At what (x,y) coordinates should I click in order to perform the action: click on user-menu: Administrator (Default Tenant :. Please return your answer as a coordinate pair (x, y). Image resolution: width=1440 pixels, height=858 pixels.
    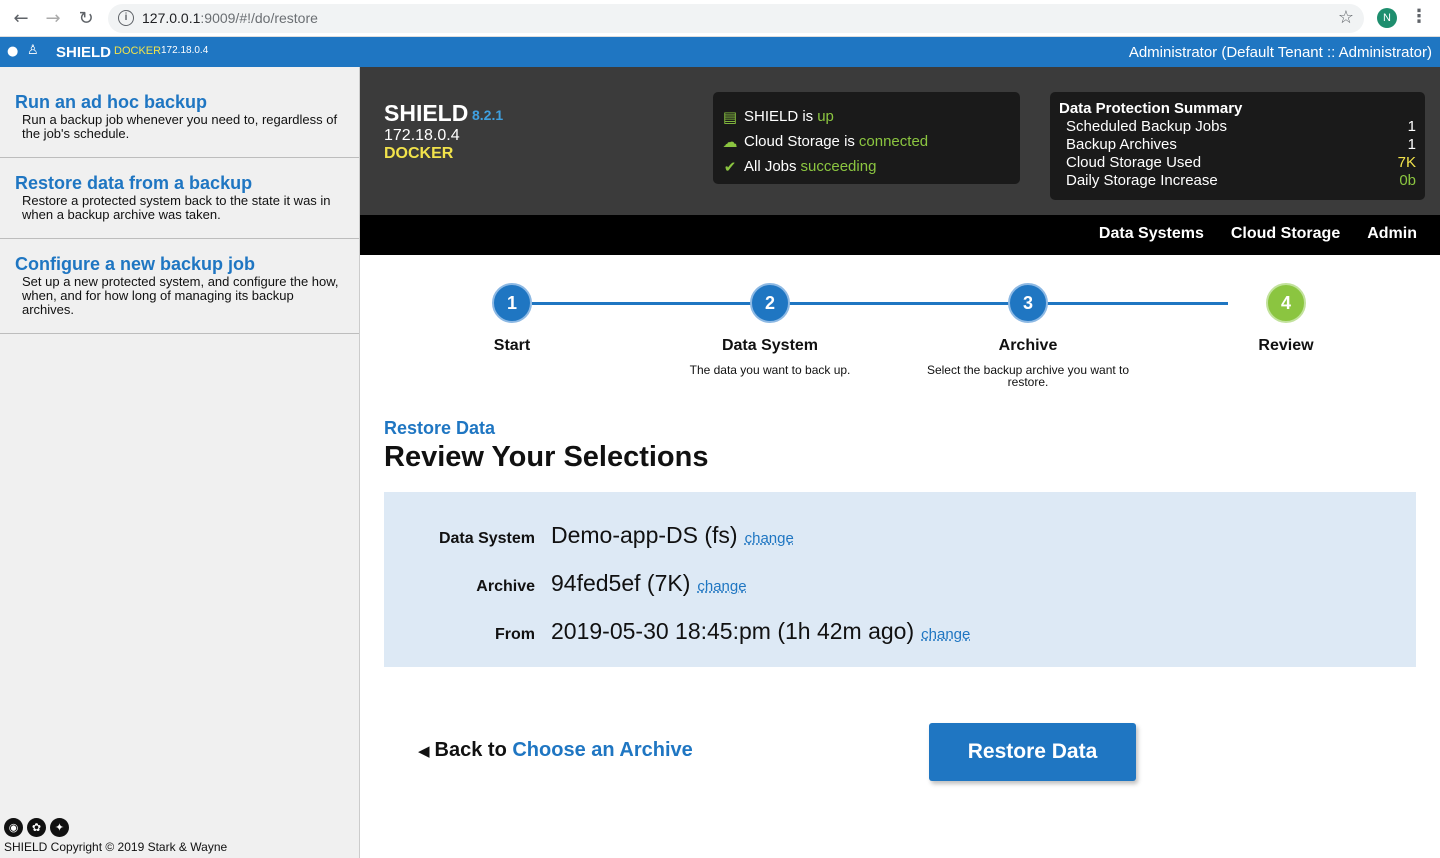
    Looking at the image, I should click on (1280, 52).